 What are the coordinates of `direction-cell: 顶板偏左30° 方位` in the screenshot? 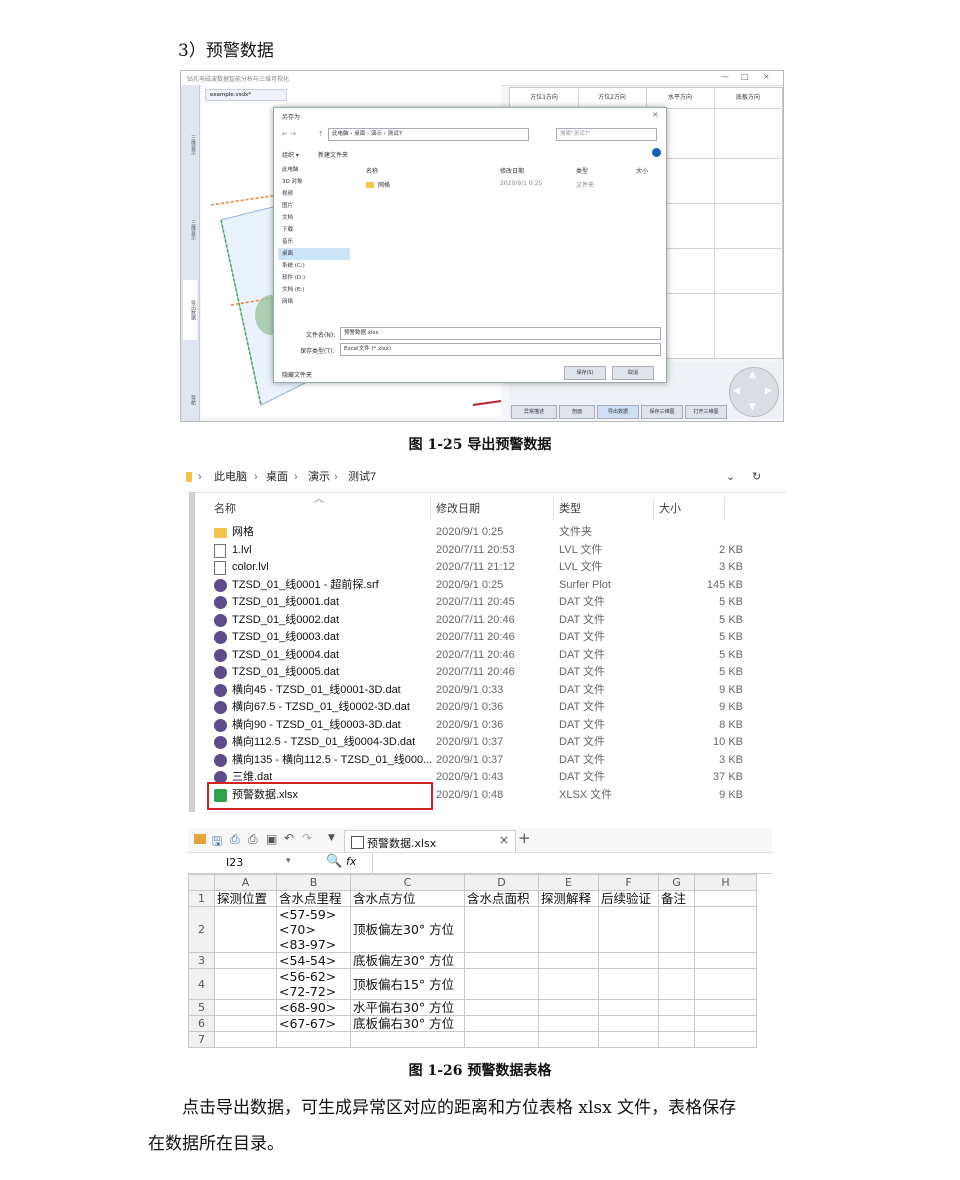 It's located at (407, 929).